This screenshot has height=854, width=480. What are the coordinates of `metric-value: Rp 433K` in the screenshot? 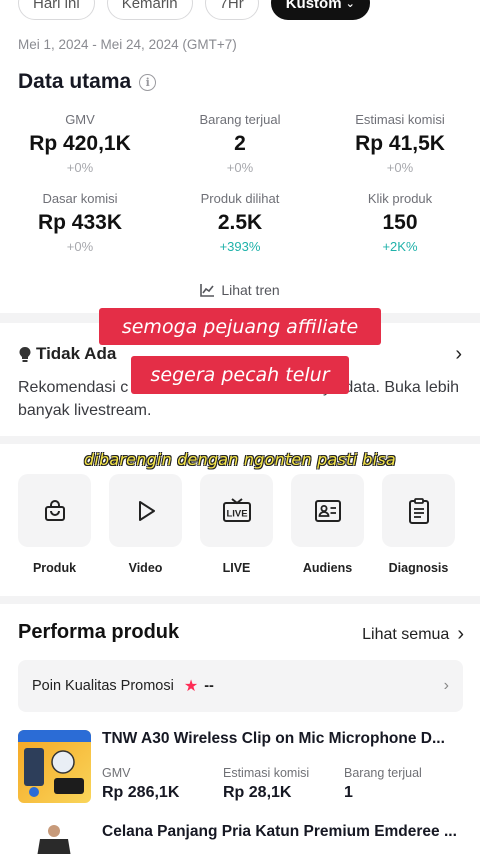 It's located at (80, 222).